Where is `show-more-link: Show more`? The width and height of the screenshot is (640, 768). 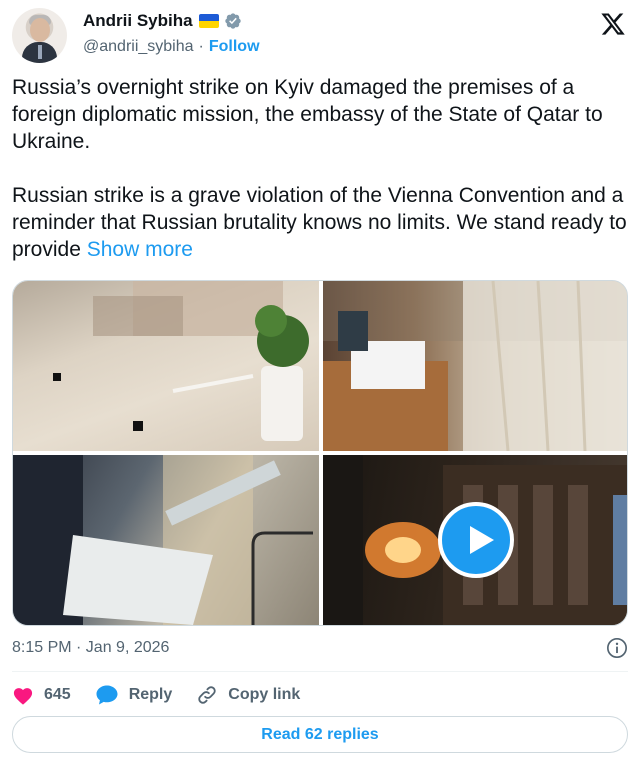 show-more-link: Show more is located at coordinates (140, 249).